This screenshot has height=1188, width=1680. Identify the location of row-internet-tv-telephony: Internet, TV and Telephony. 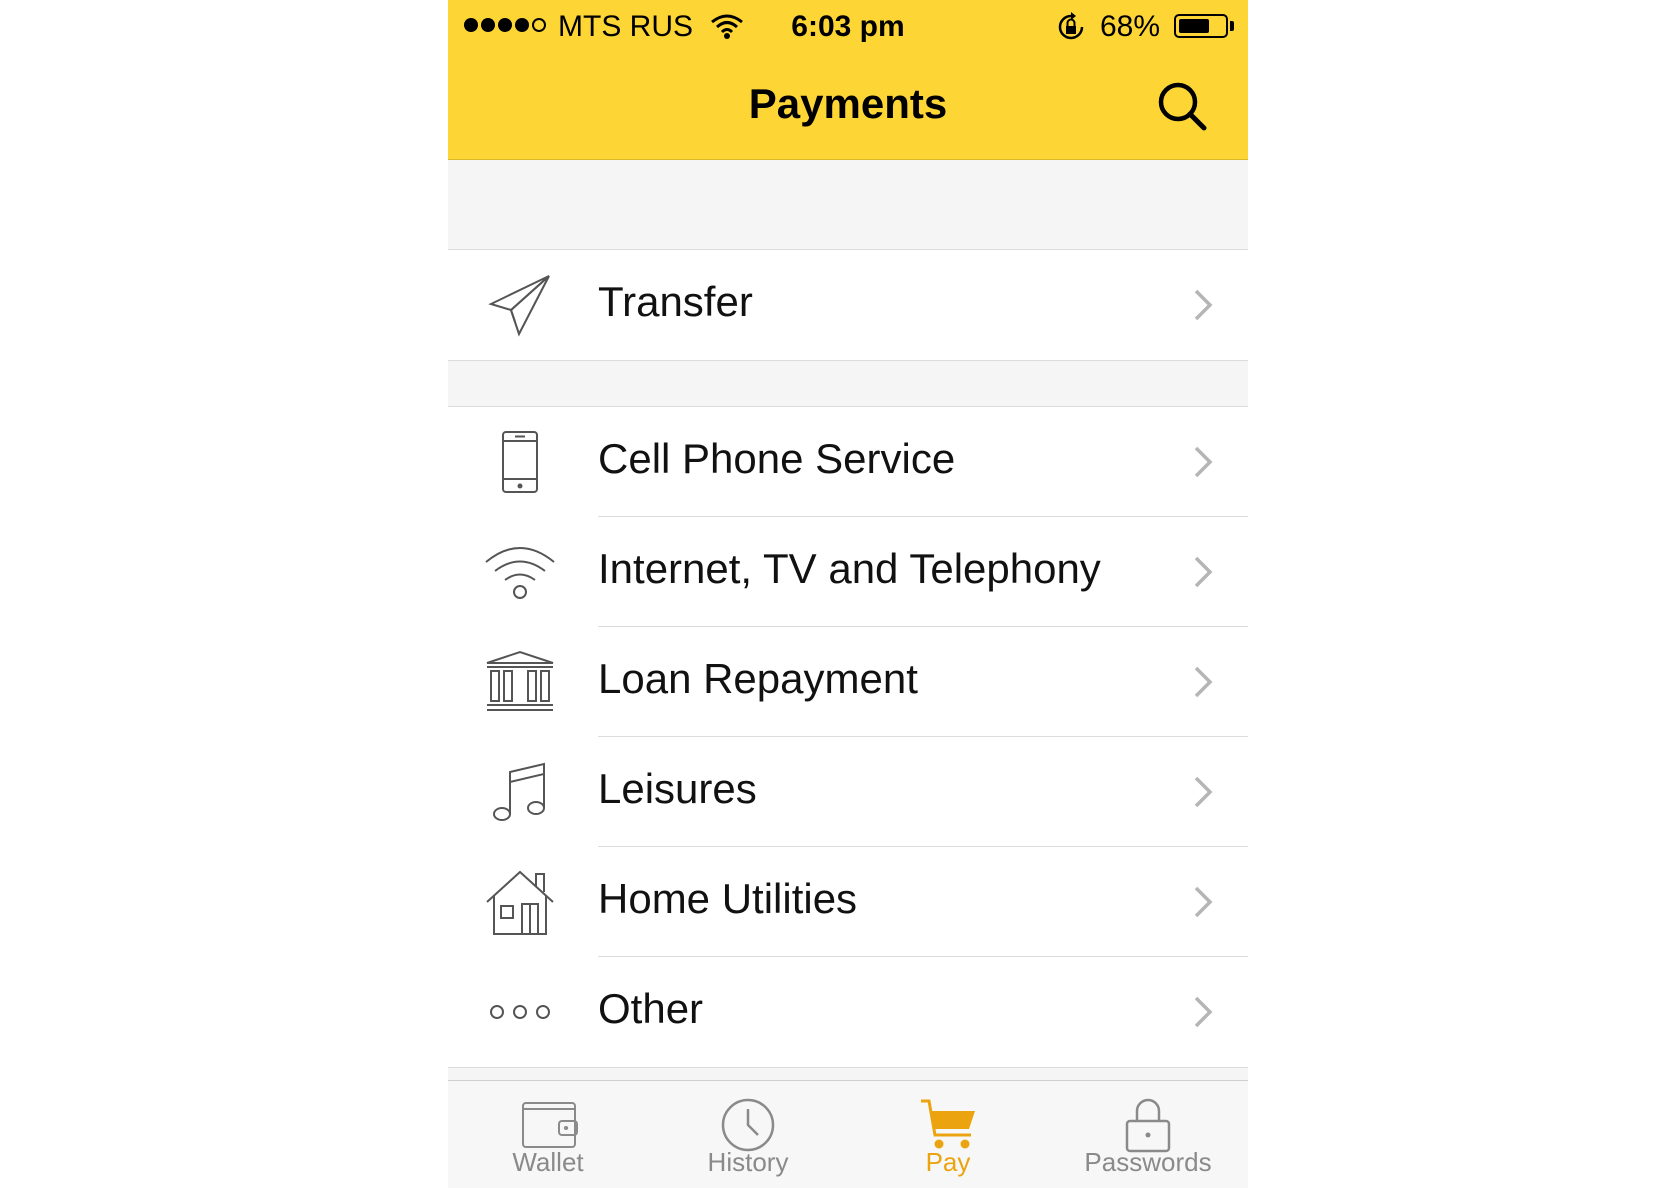
(848, 572).